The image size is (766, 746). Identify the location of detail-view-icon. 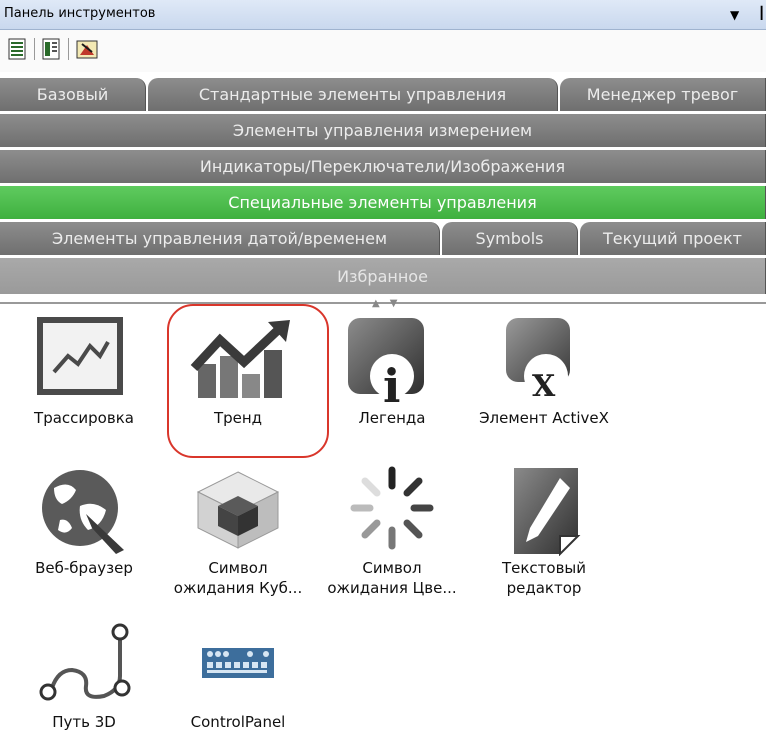
(51, 49).